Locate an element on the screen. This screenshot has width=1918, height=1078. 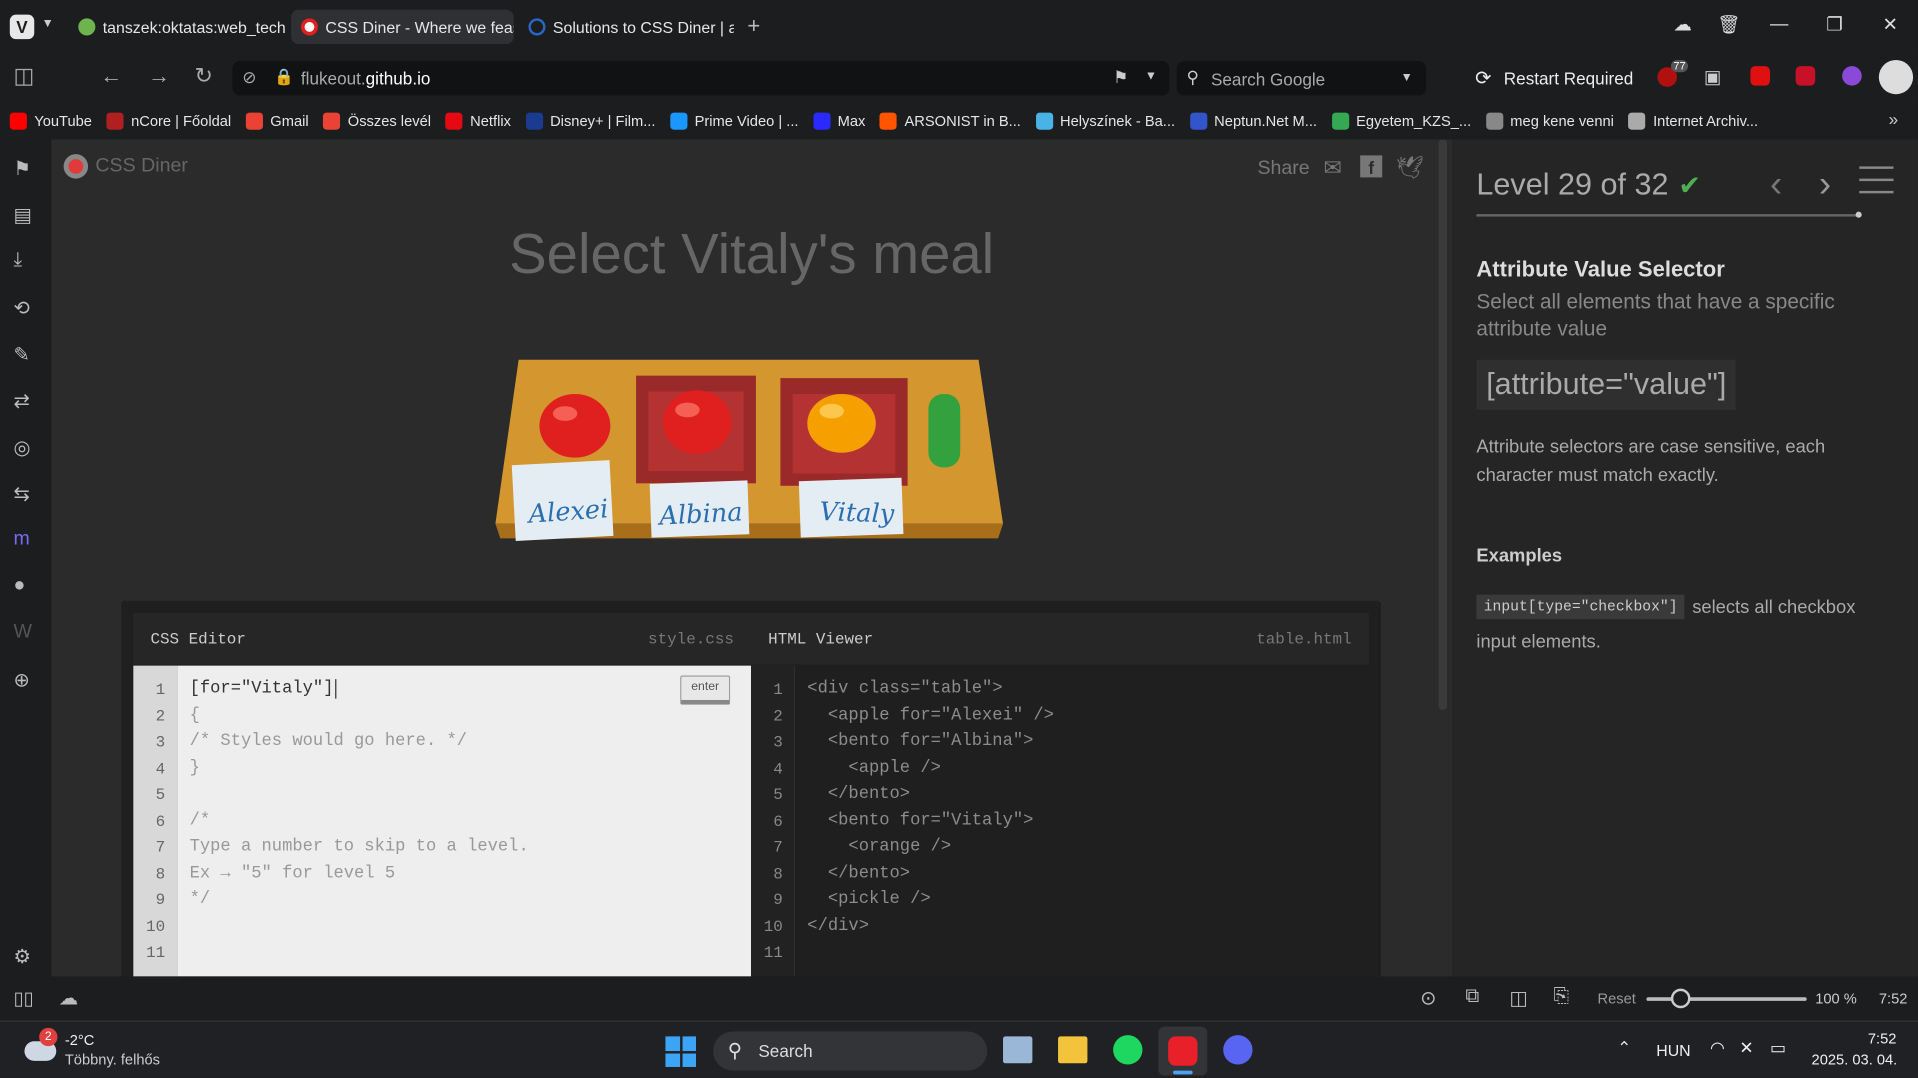
bookmark-item: YouTube is located at coordinates (50, 121).